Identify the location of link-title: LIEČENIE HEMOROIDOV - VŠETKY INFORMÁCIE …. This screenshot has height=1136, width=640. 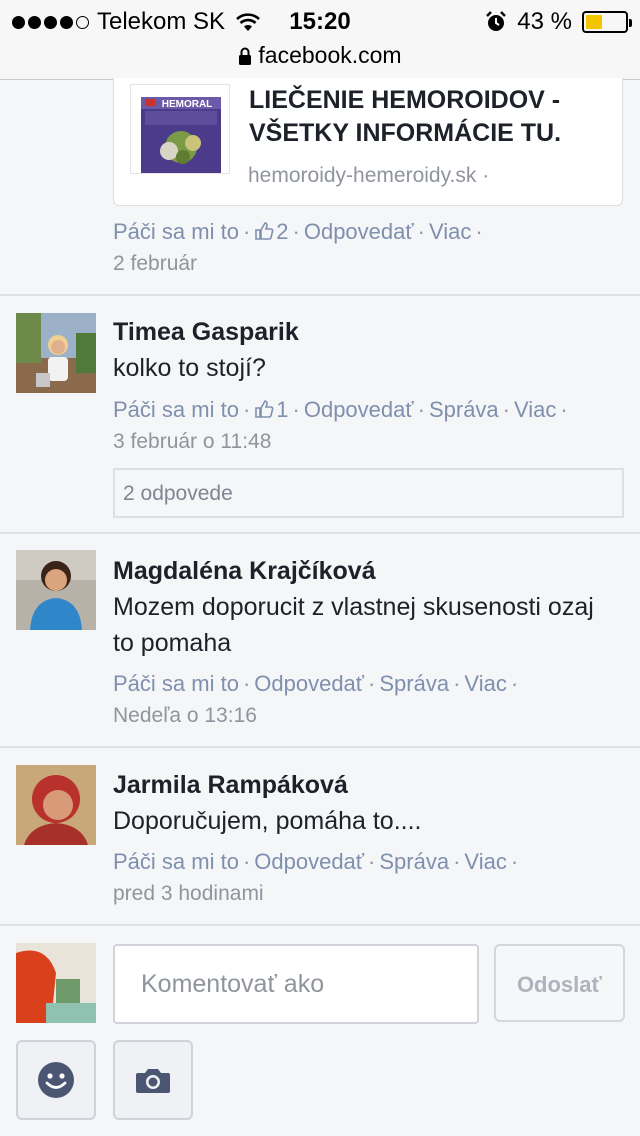
(431, 117).